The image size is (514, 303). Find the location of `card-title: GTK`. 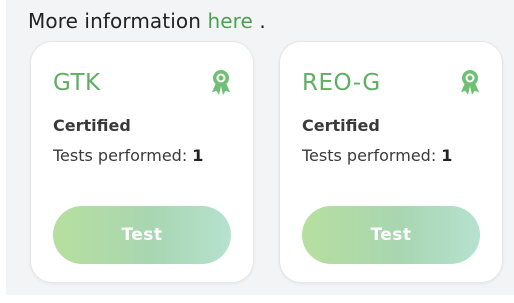

card-title: GTK is located at coordinates (77, 83).